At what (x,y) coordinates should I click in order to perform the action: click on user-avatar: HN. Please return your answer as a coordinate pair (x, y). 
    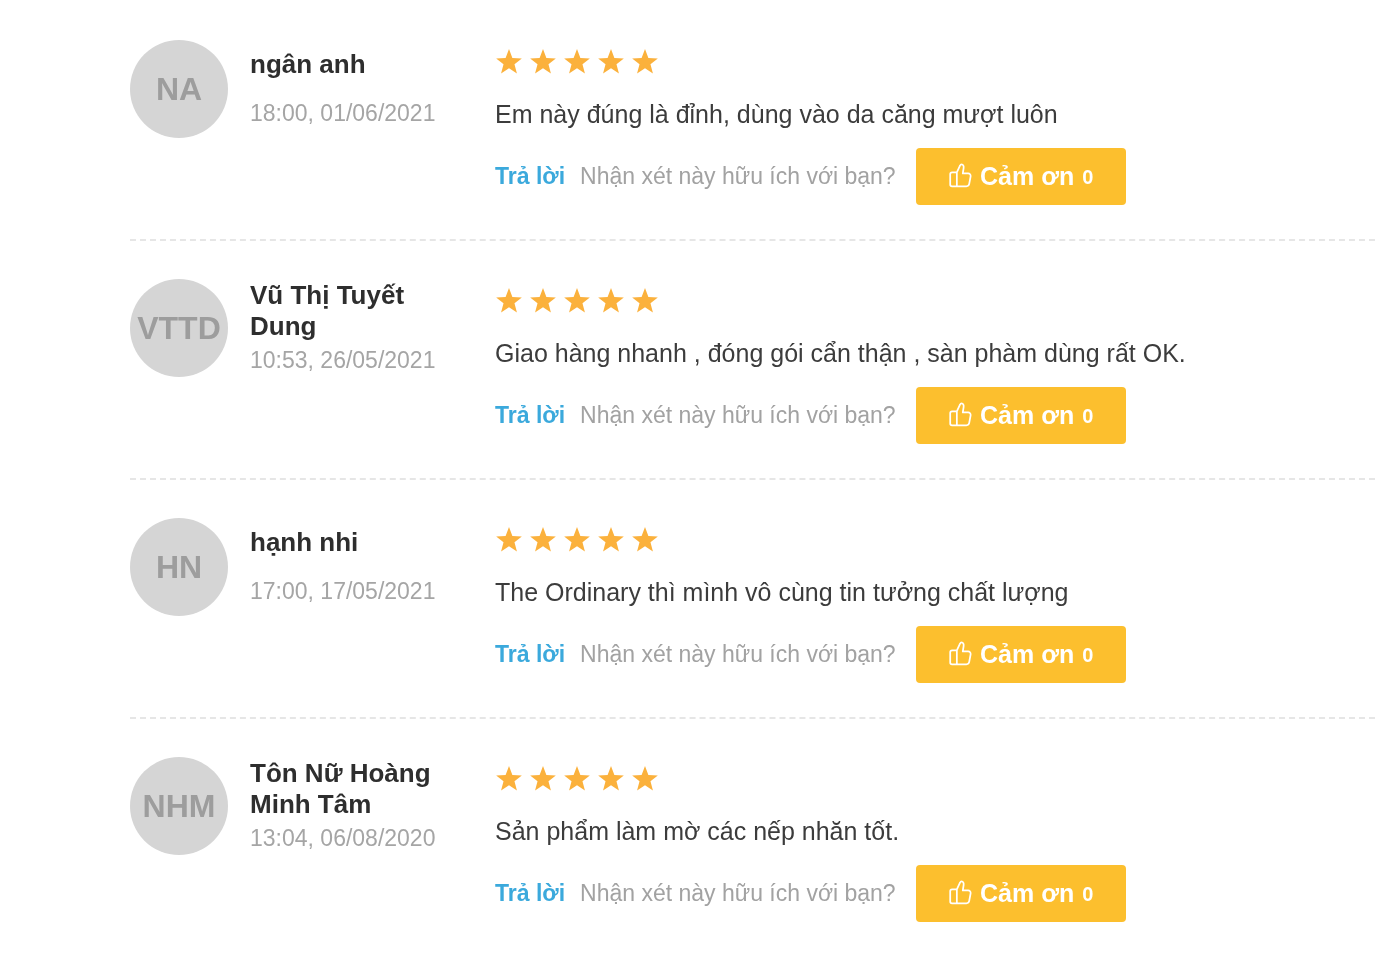
    Looking at the image, I should click on (179, 567).